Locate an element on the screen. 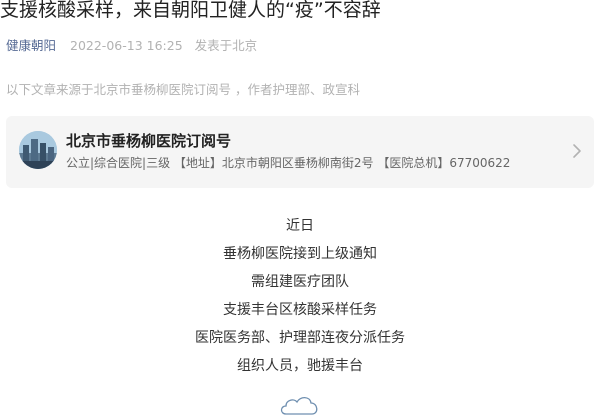 The image size is (600, 416). body-line: 医院医务部、护理部连夜分派任务 is located at coordinates (300, 338).